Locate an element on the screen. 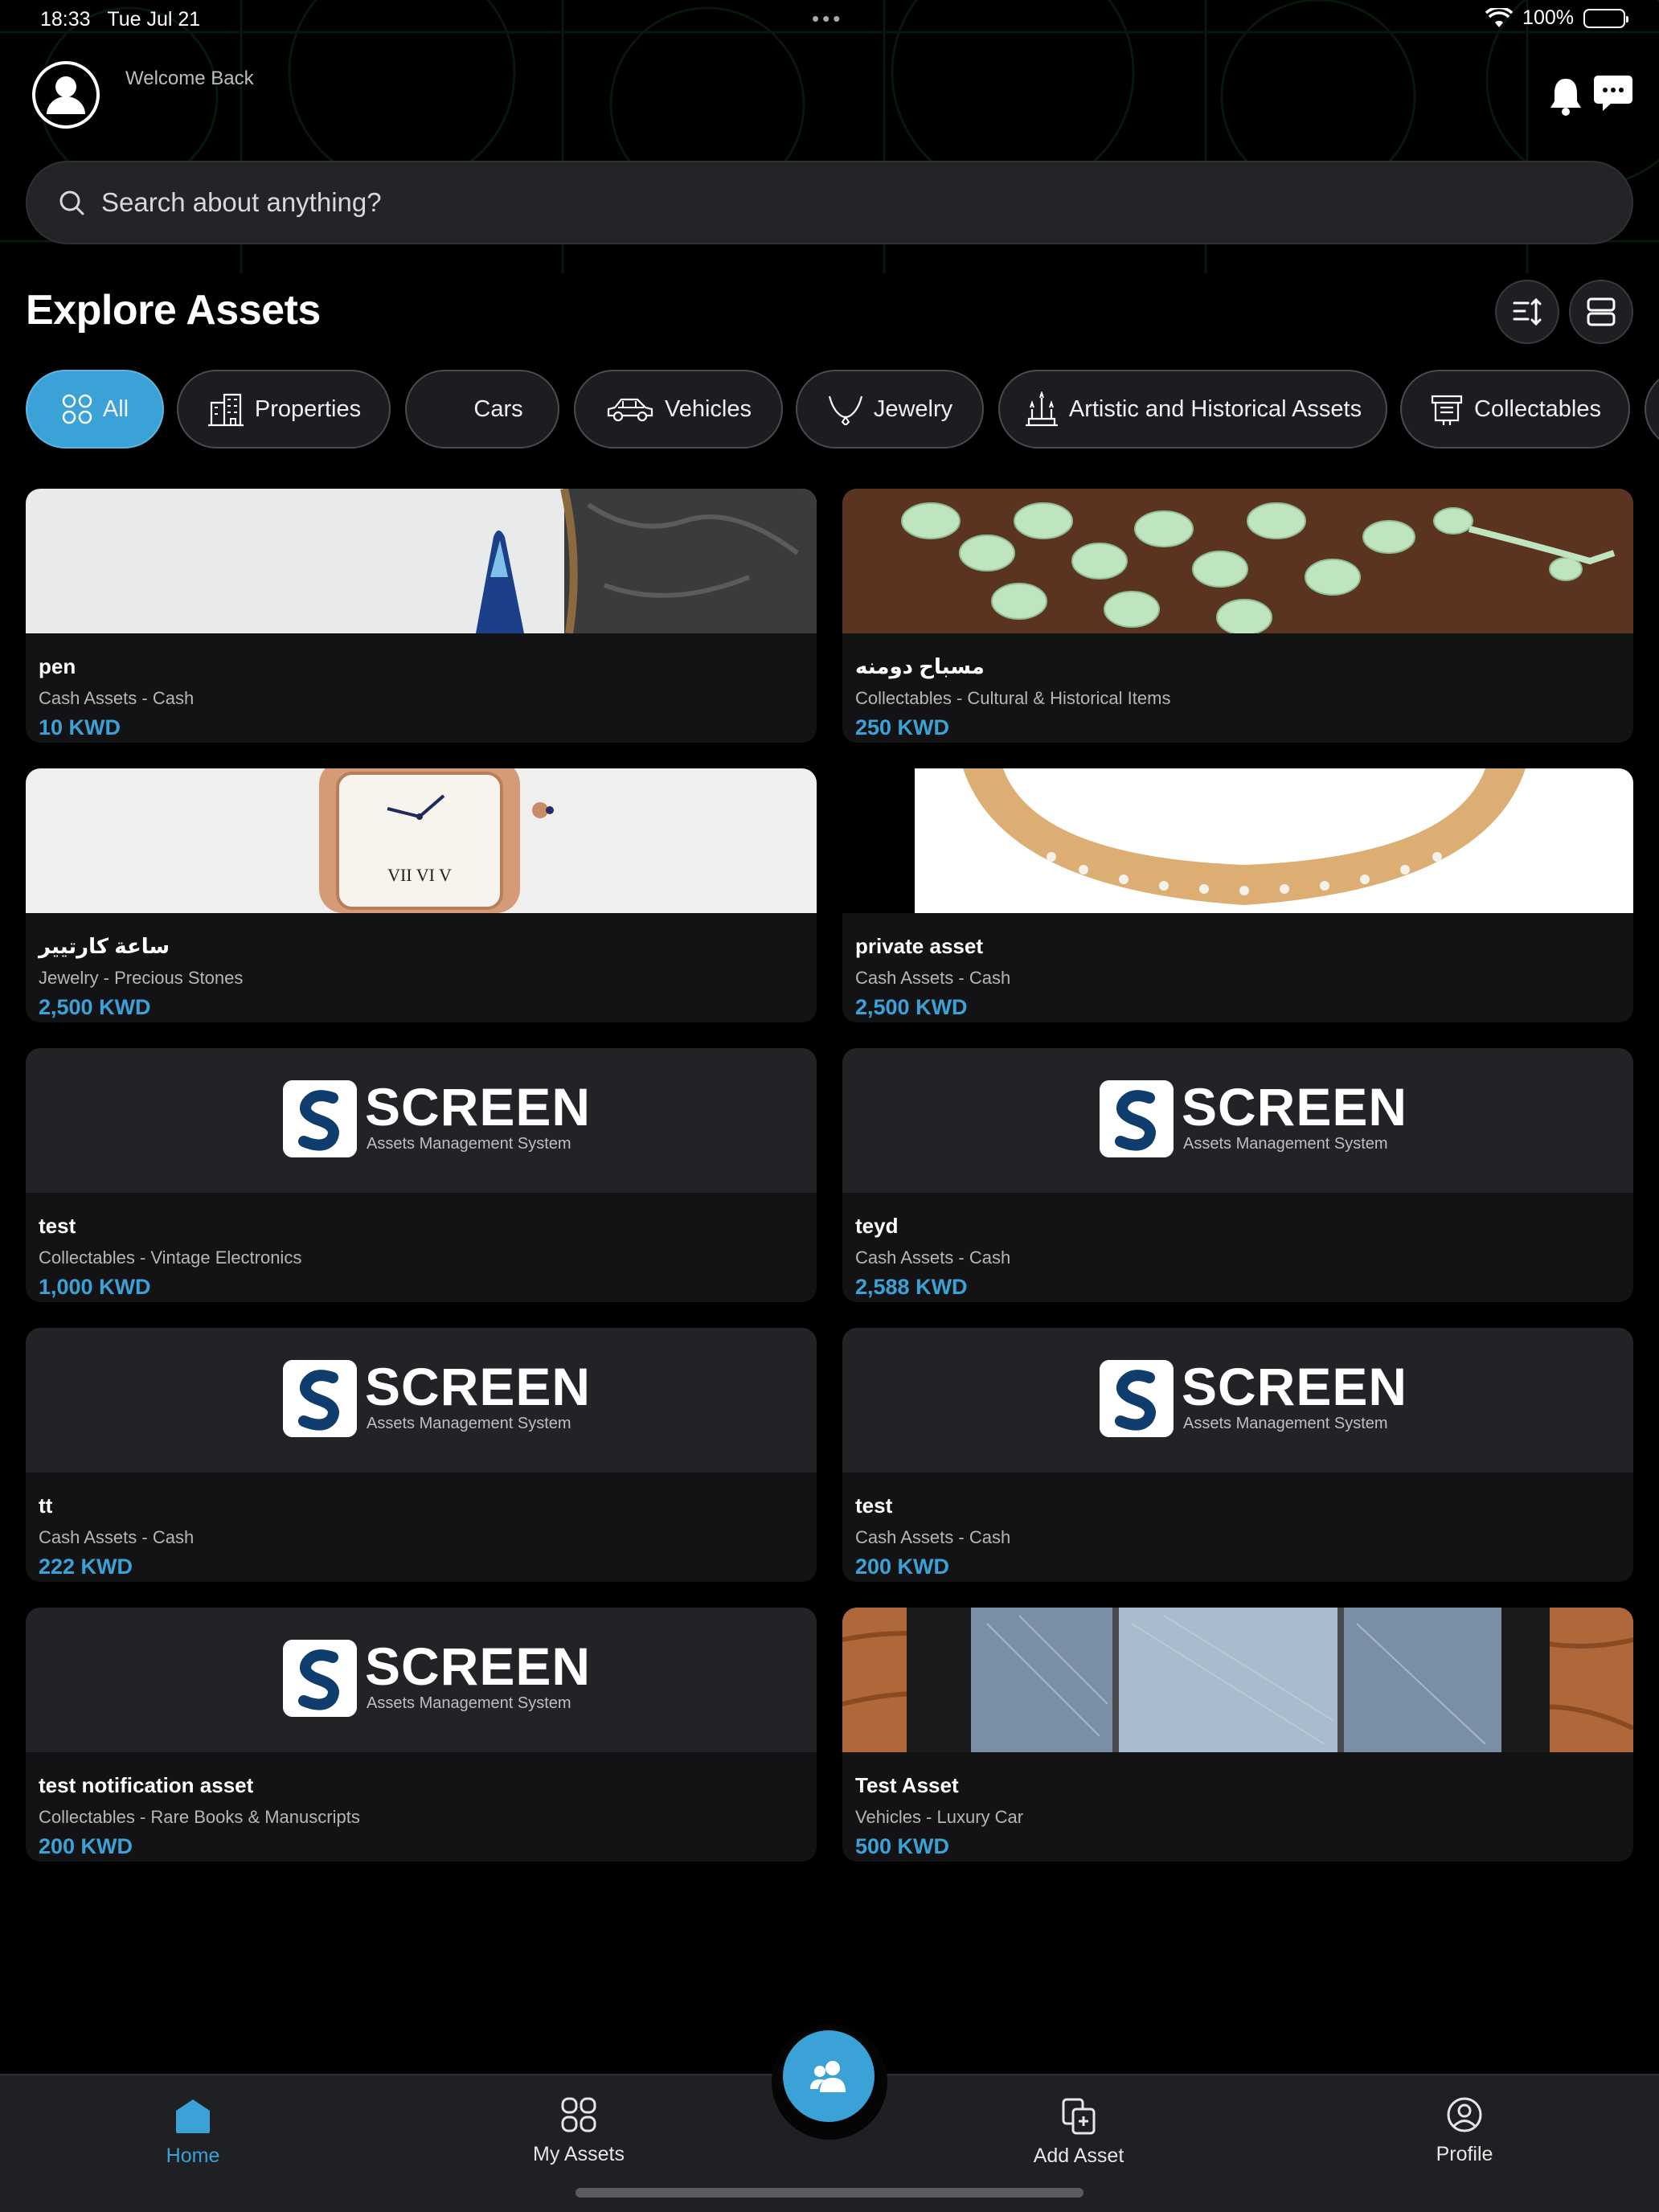 The width and height of the screenshot is (1659, 2212). home-icon is located at coordinates (193, 2116).